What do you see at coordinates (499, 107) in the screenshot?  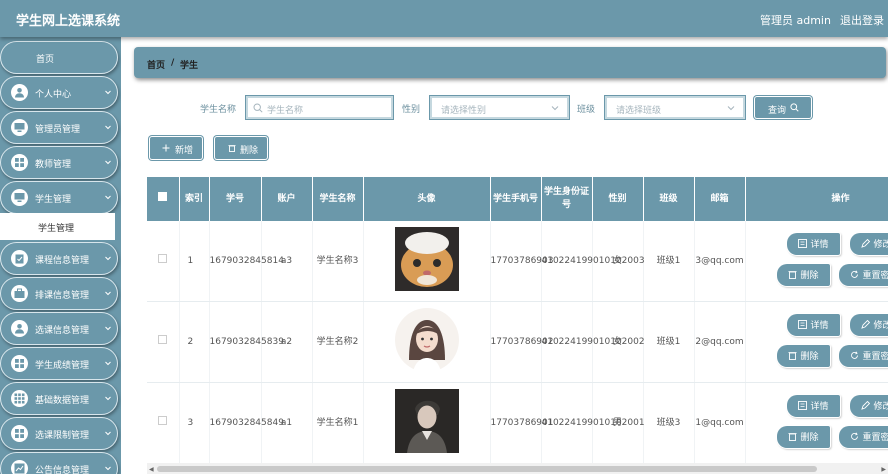 I see `gender-select: 请选择性别` at bounding box center [499, 107].